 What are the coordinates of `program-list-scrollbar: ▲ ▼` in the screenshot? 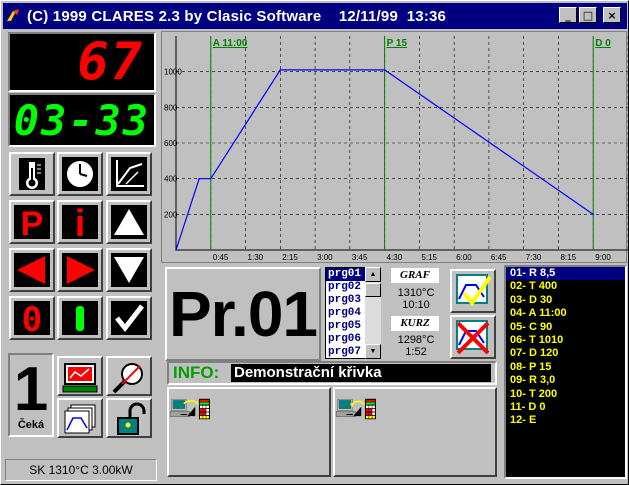 It's located at (373, 313).